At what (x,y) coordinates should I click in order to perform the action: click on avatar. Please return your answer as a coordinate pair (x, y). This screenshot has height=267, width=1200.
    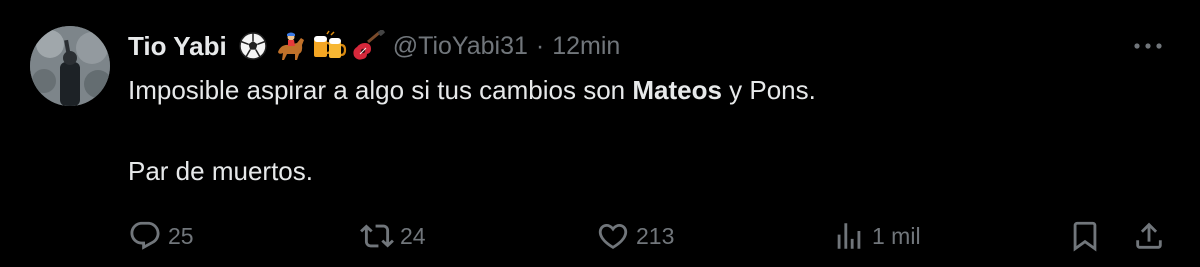
    Looking at the image, I should click on (70, 66).